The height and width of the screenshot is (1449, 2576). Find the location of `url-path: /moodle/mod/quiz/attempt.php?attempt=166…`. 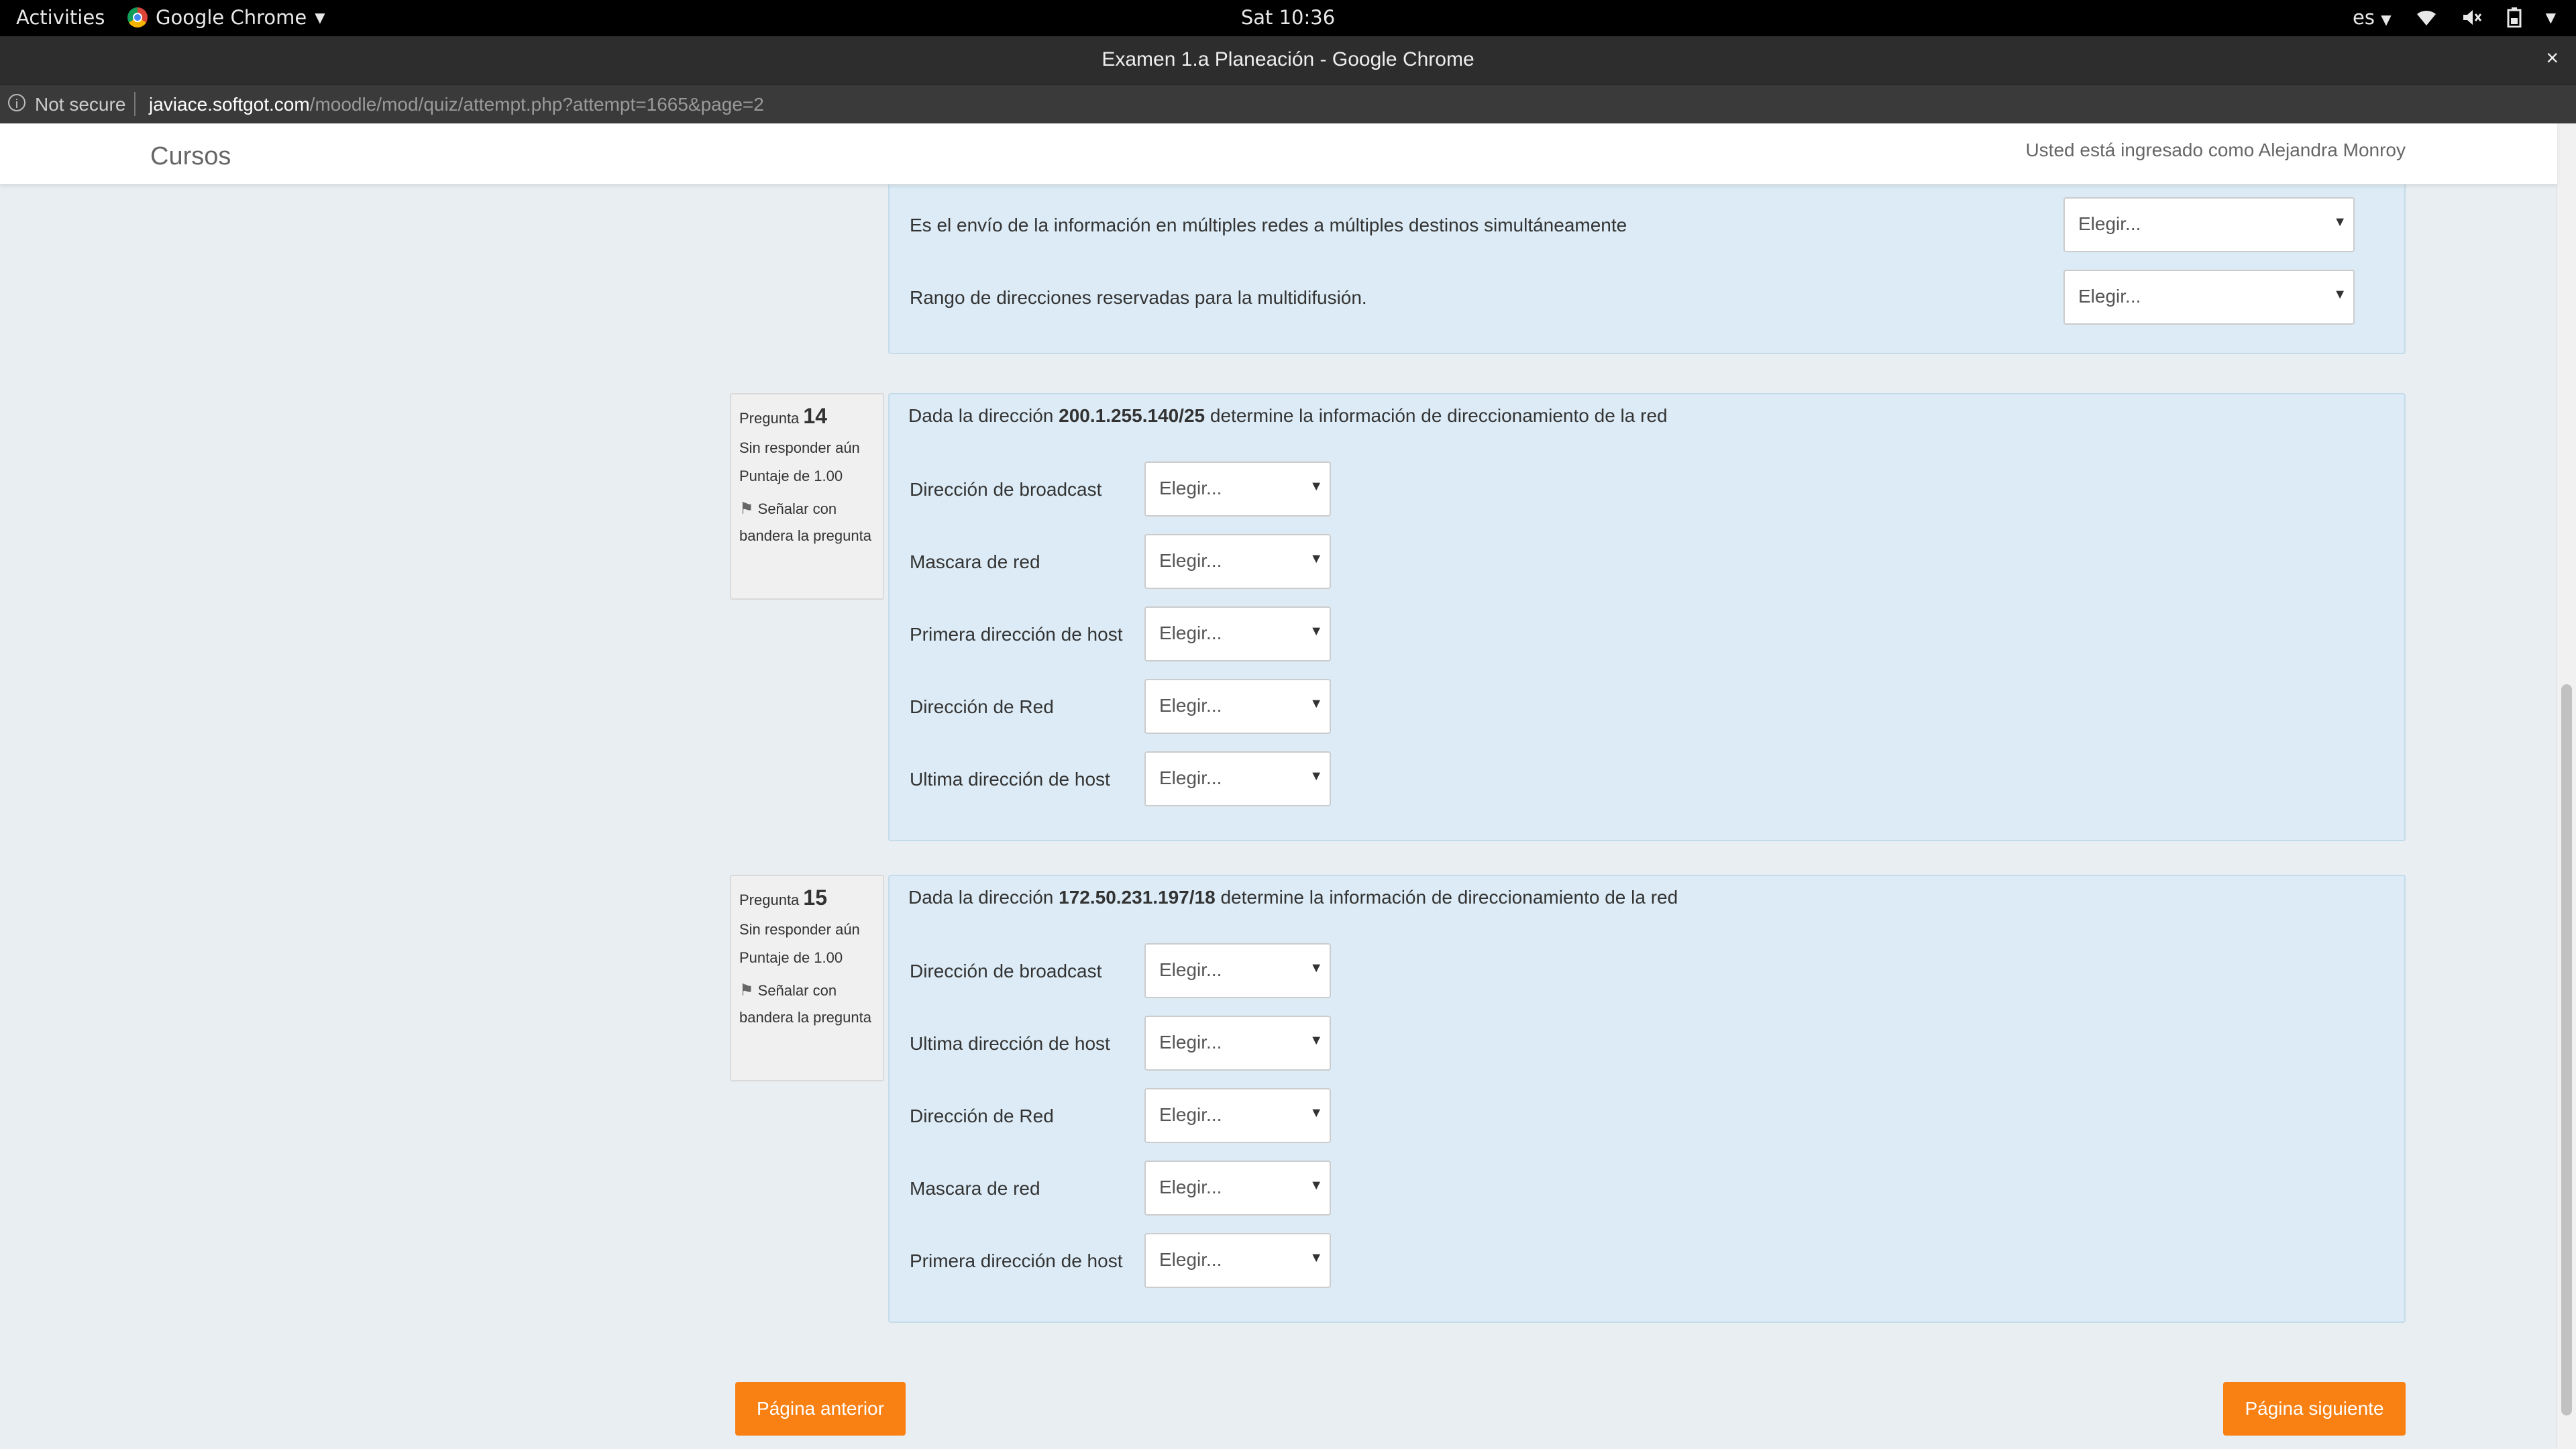

url-path: /moodle/mod/quiz/attempt.php?attempt=166… is located at coordinates (536, 104).